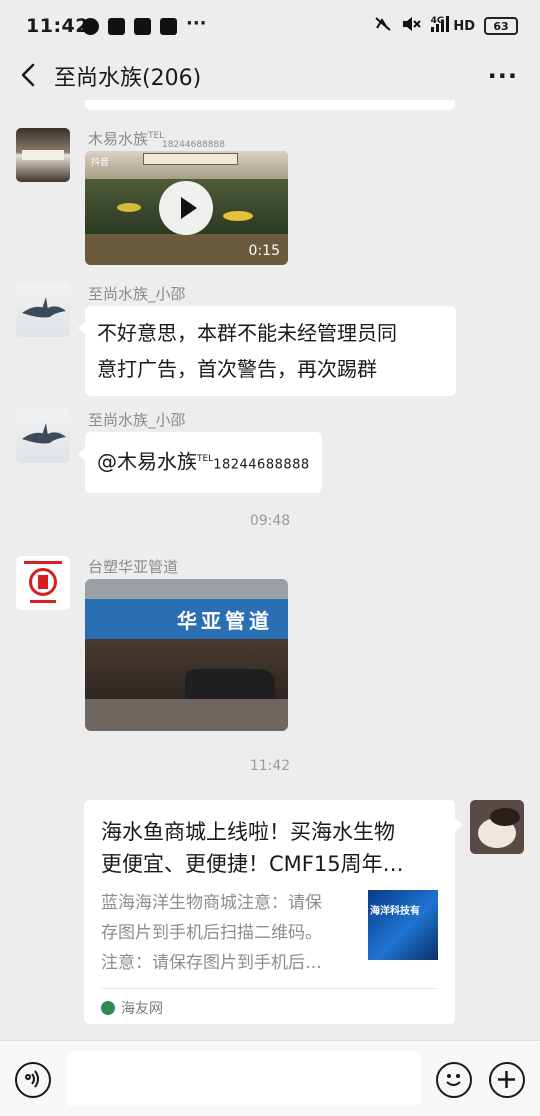  What do you see at coordinates (270, 351) in the screenshot?
I see `message-bubble: 不好意思，本群不能未经管理员同 意打广告，首次警告，再次踢群` at bounding box center [270, 351].